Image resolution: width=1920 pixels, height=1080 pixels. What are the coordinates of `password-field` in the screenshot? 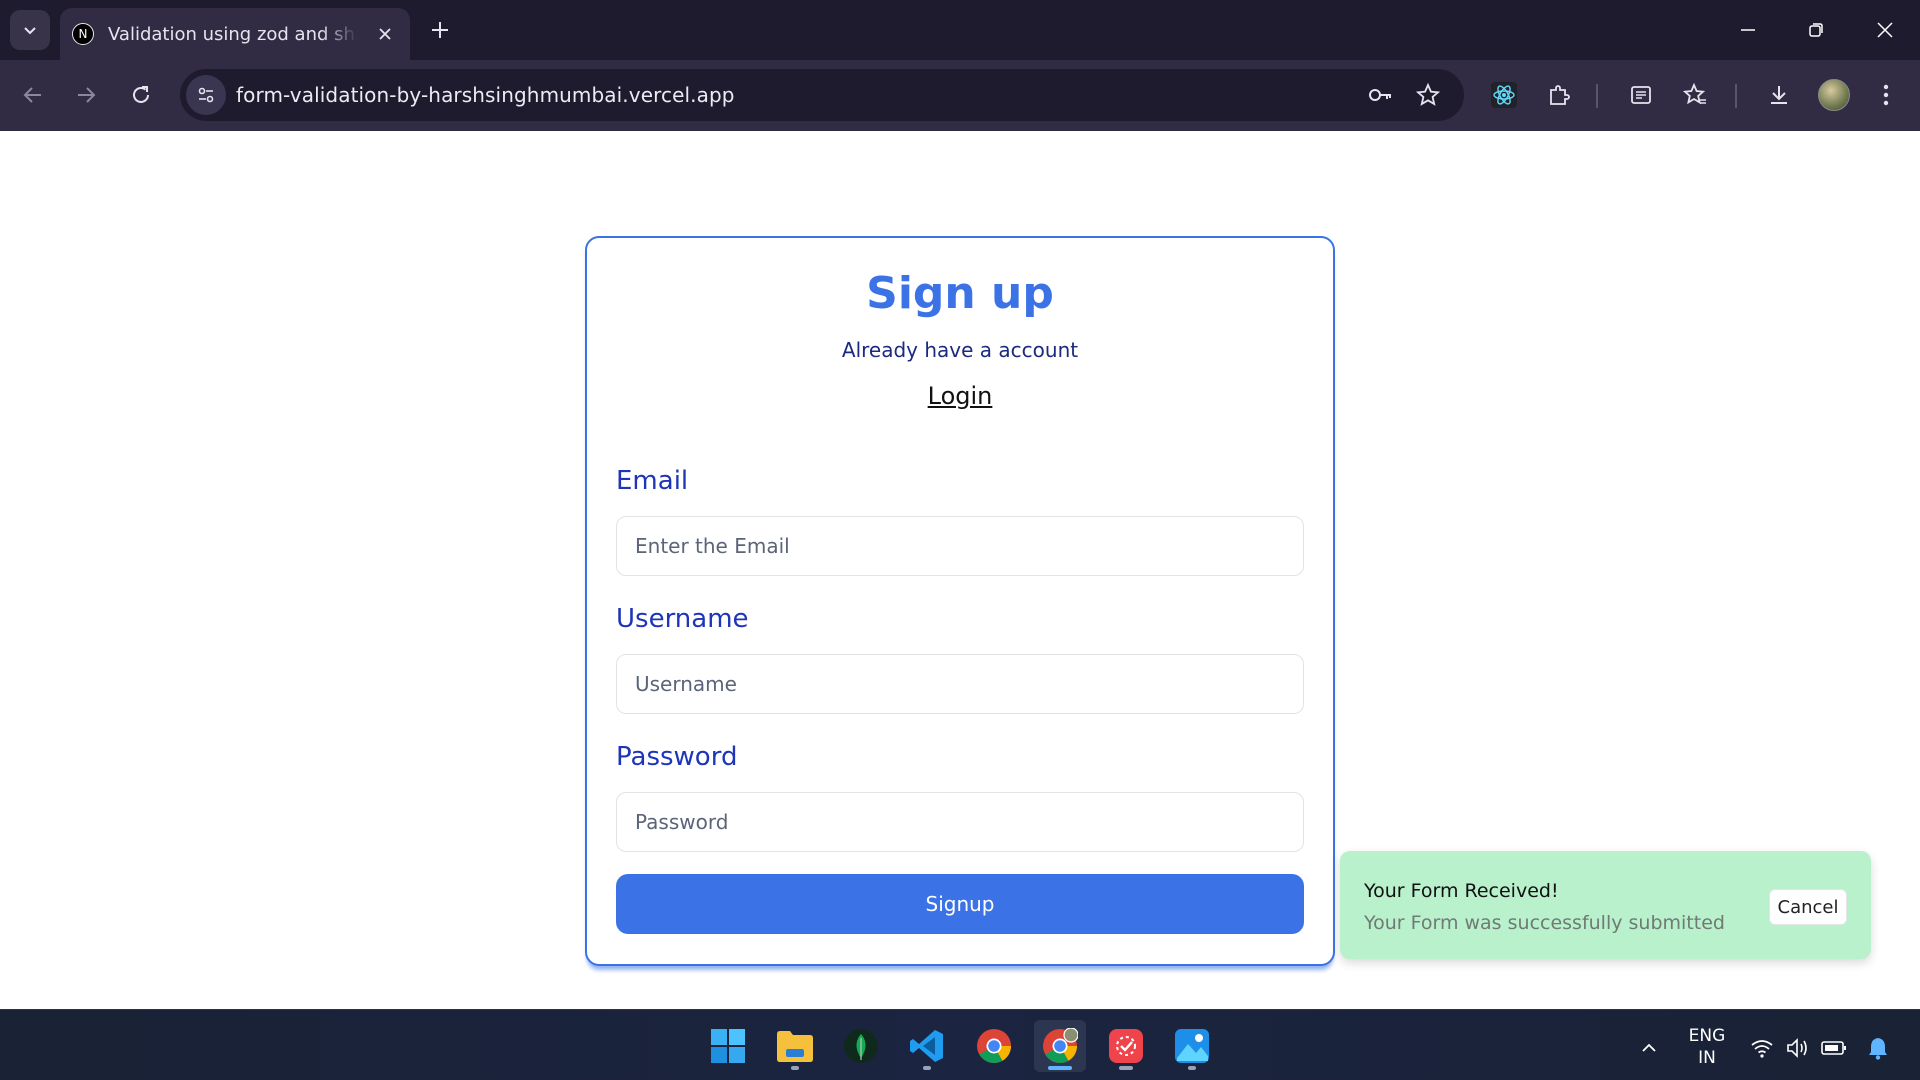 It's located at (960, 822).